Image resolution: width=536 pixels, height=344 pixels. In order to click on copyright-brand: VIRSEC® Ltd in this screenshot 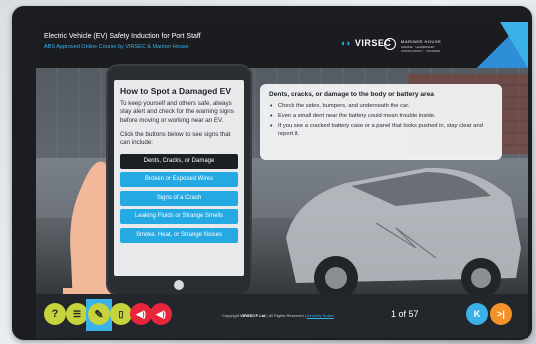, I will do `click(253, 315)`.